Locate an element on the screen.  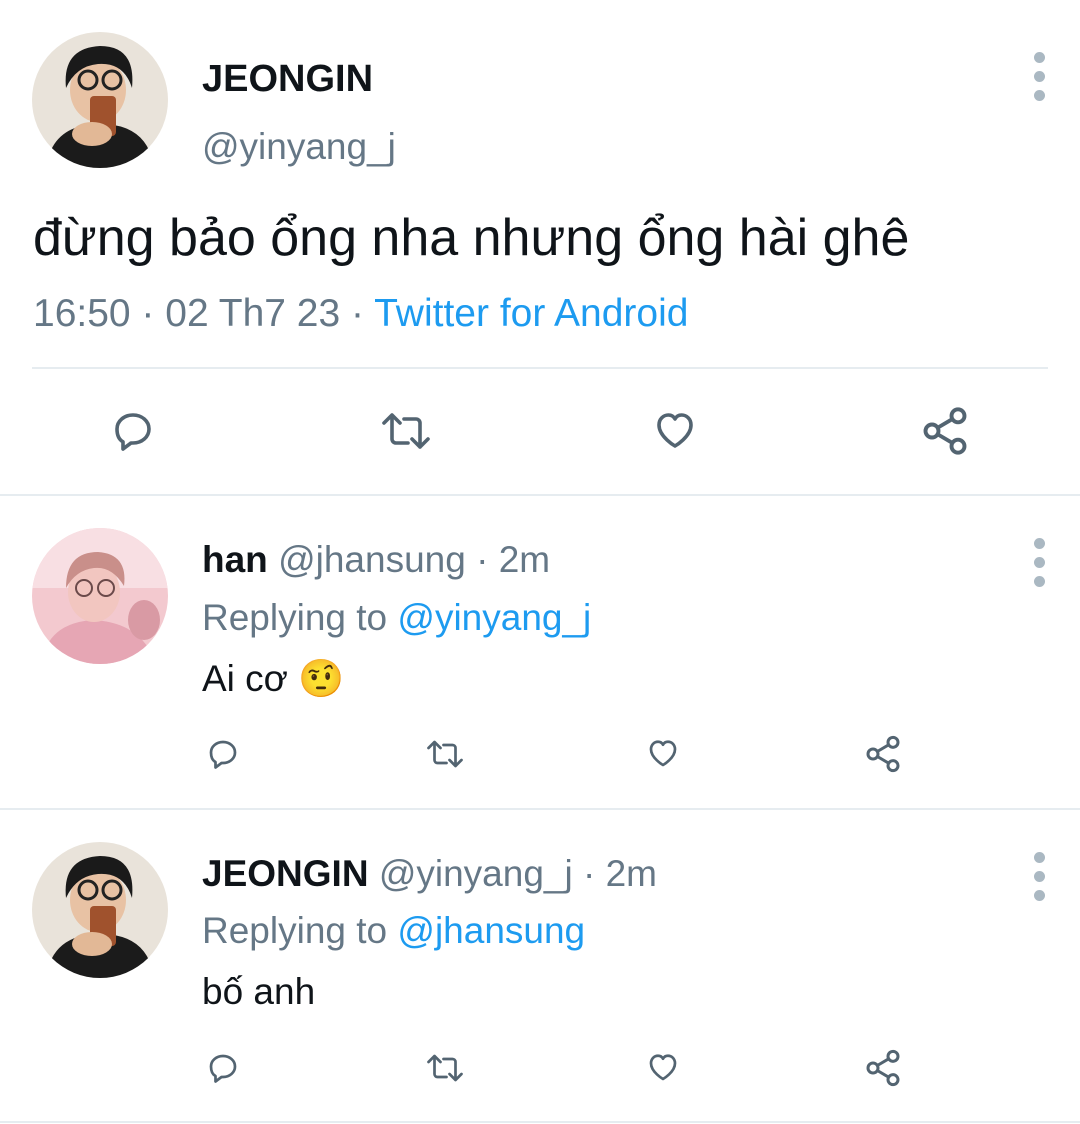
tweet-timestamp: 16:50 · 02 Th7 23 · is located at coordinates (204, 313).